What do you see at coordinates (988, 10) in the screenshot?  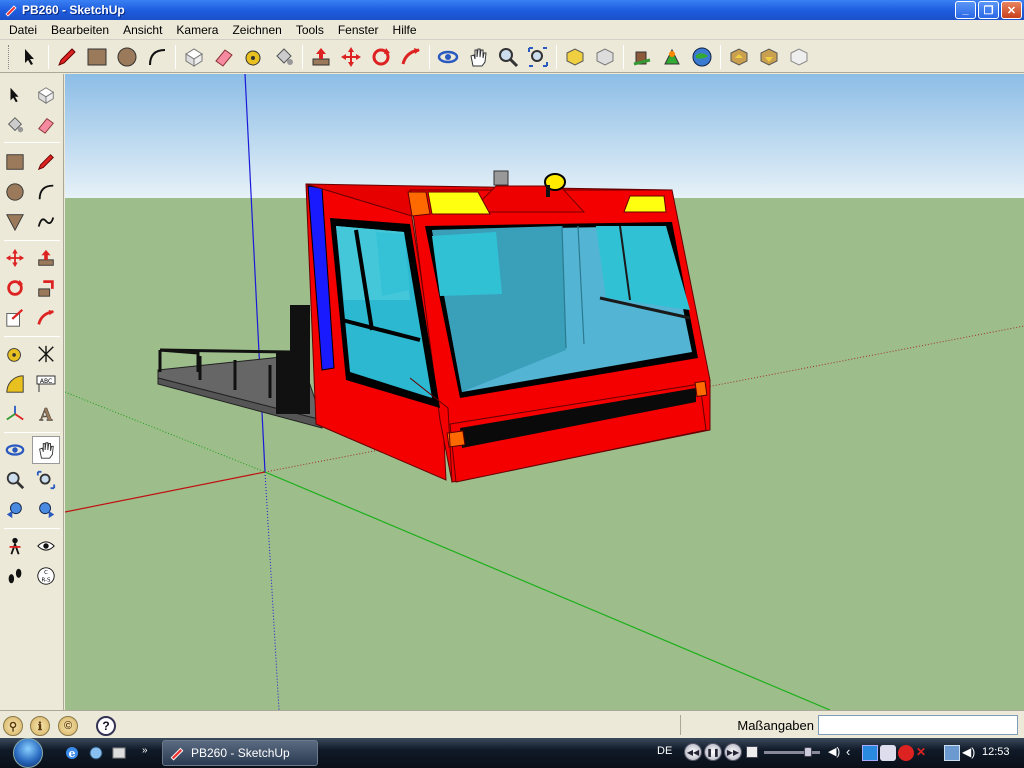 I see `maximize-button: ❐` at bounding box center [988, 10].